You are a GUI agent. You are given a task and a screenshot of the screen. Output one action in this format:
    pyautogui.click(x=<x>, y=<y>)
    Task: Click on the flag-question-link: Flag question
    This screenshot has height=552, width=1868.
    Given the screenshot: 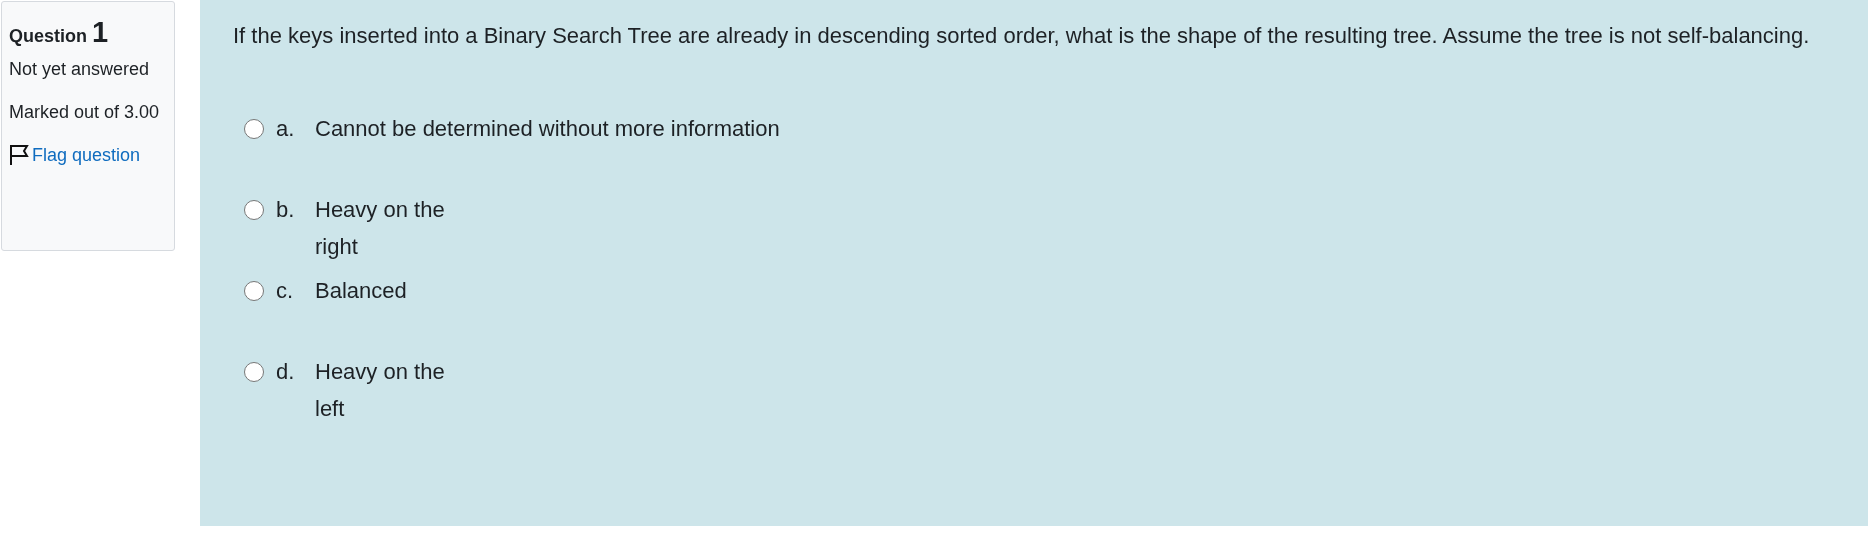 What is the action you would take?
    pyautogui.click(x=75, y=155)
    